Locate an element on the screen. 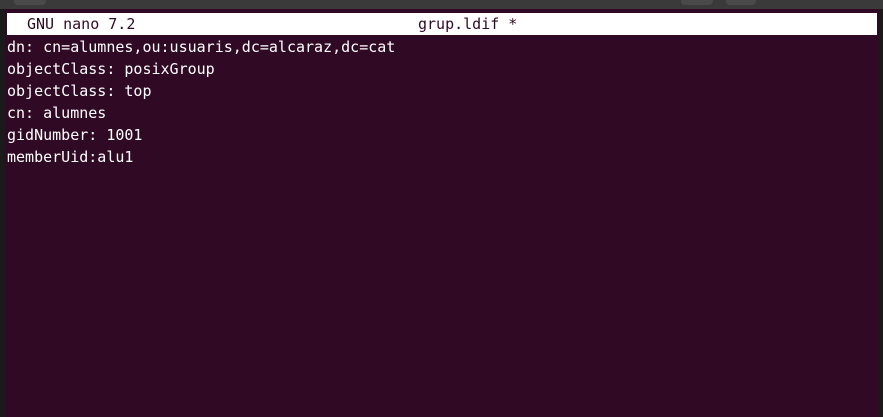  file-line: objectClass: top is located at coordinates (441, 91).